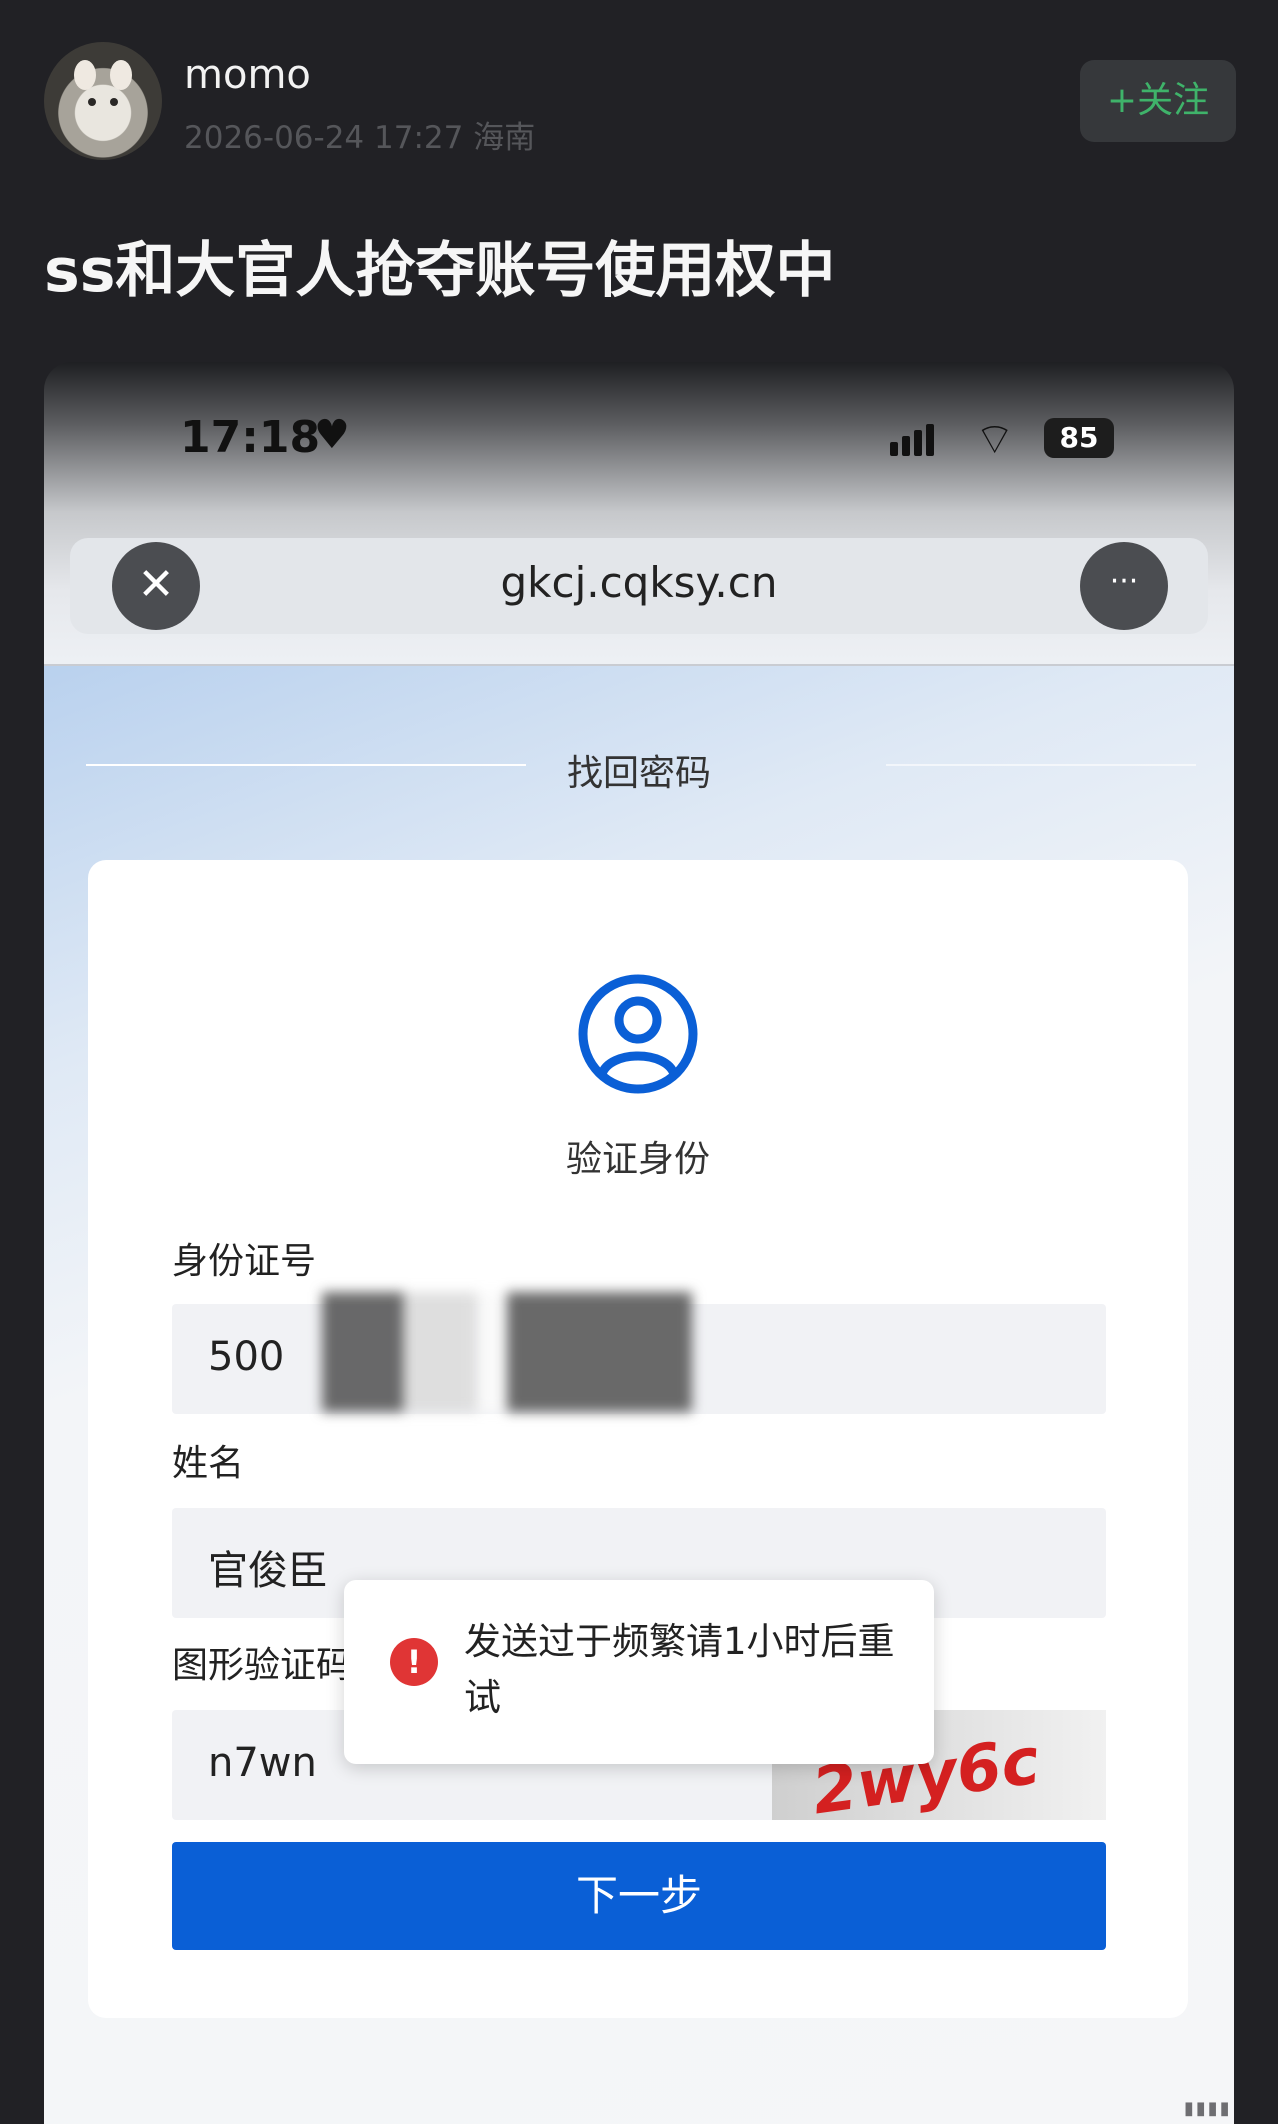 The image size is (1278, 2124). What do you see at coordinates (639, 582) in the screenshot?
I see `url-text: gkcj.cqksy.cn` at bounding box center [639, 582].